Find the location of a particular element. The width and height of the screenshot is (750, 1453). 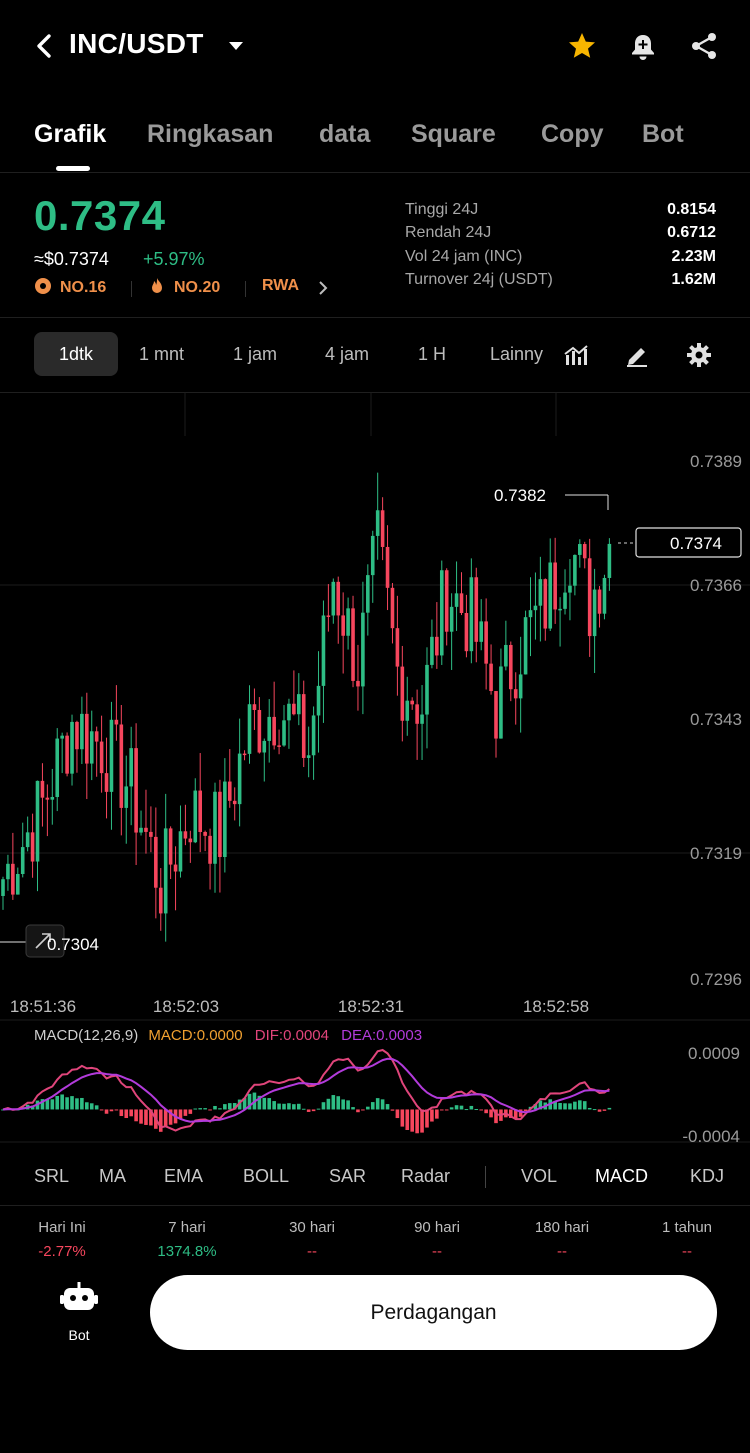

share-icon is located at coordinates (704, 46).